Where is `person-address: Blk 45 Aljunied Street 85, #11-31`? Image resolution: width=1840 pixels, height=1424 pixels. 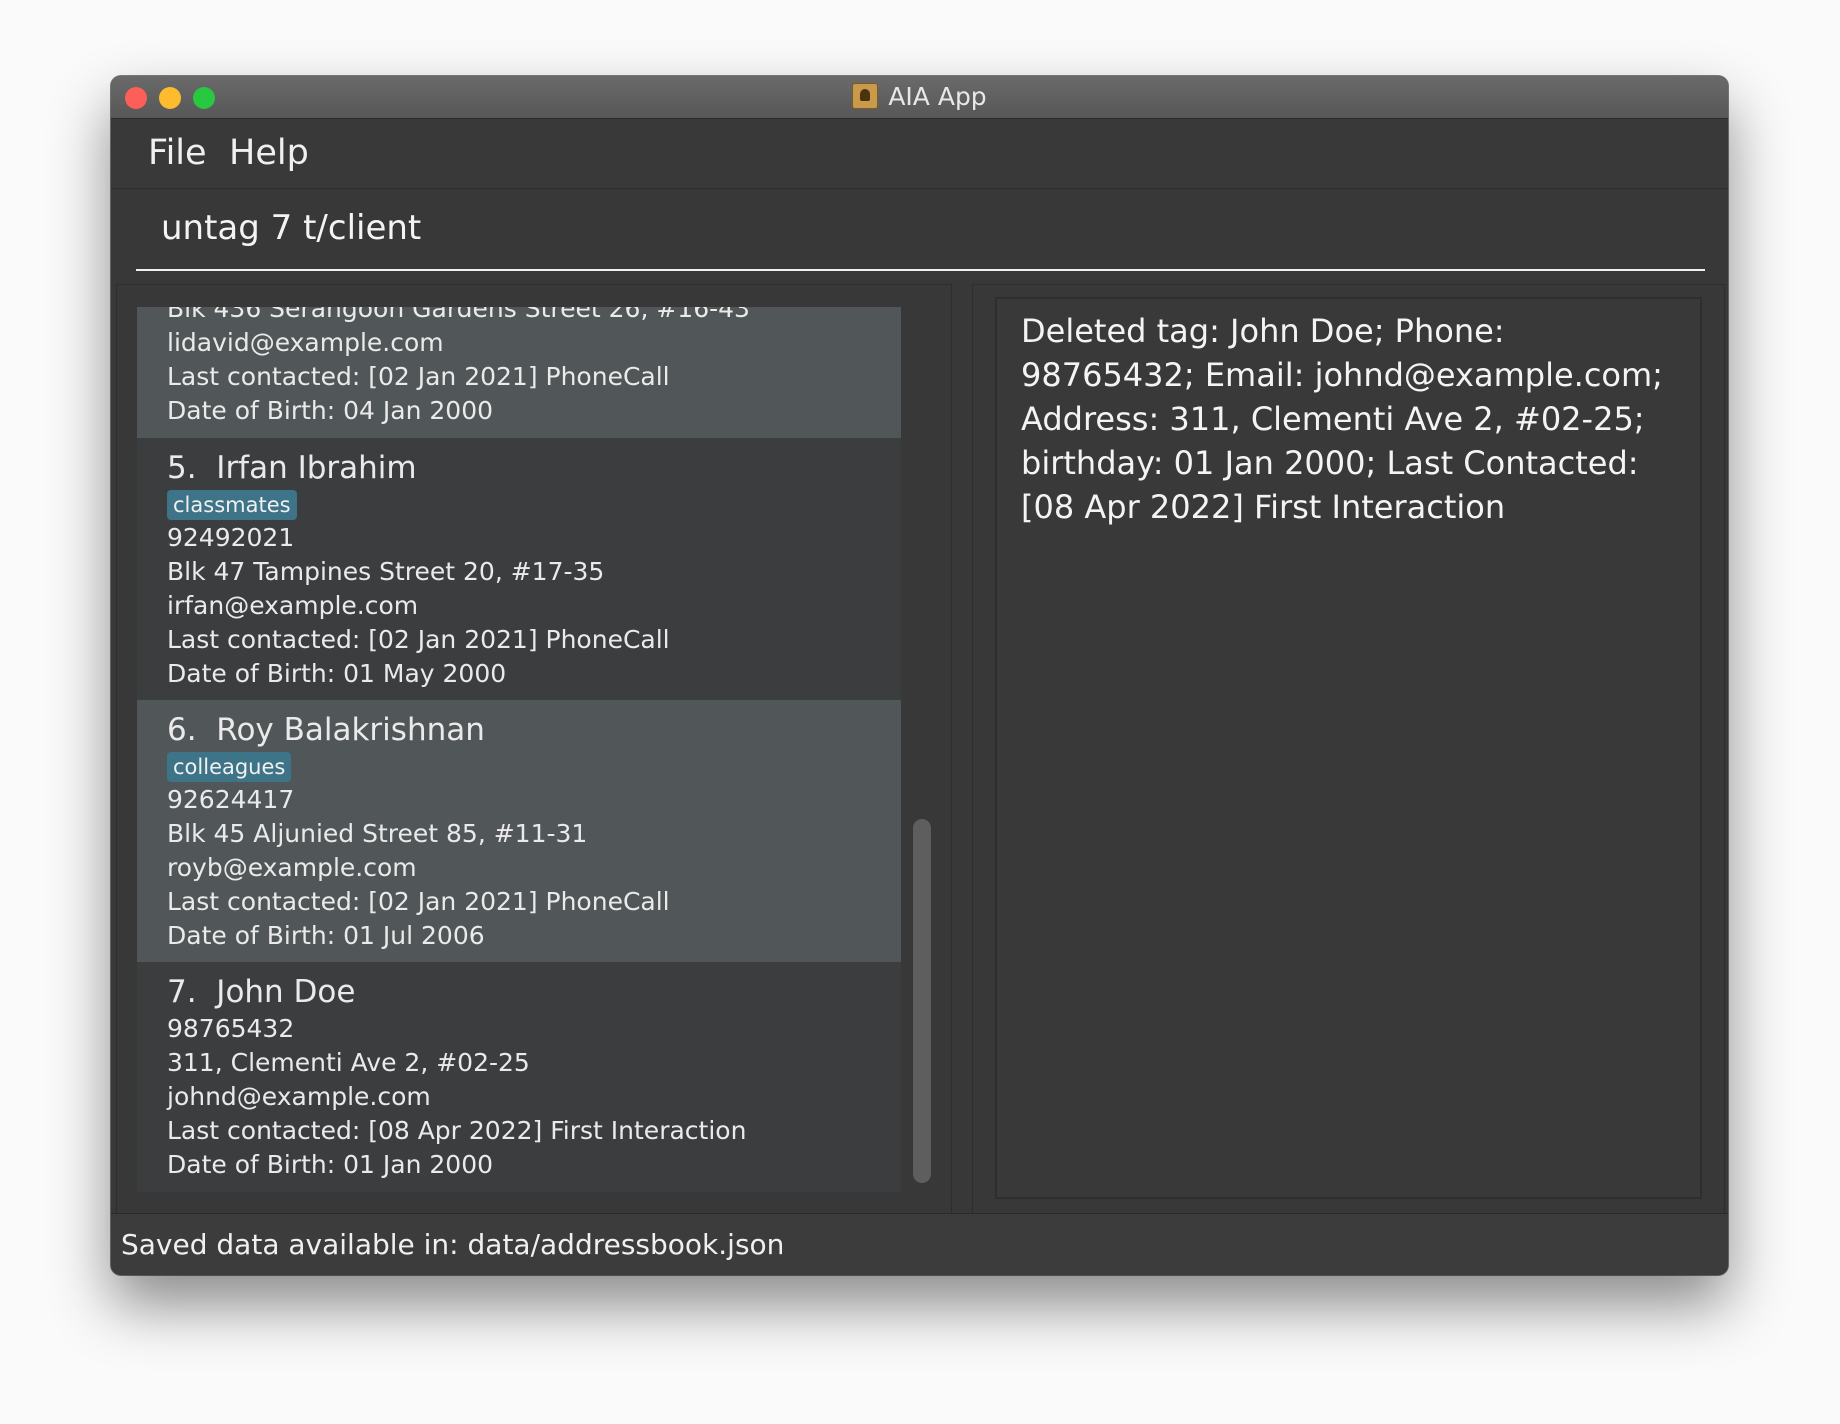
person-address: Blk 45 Aljunied Street 85, #11-31 is located at coordinates (377, 833).